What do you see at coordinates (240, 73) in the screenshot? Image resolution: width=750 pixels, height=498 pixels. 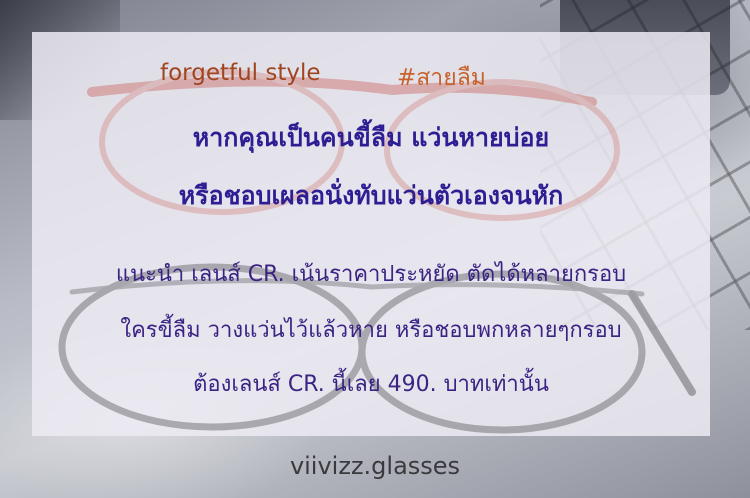 I see `tagline-style: forgetful style` at bounding box center [240, 73].